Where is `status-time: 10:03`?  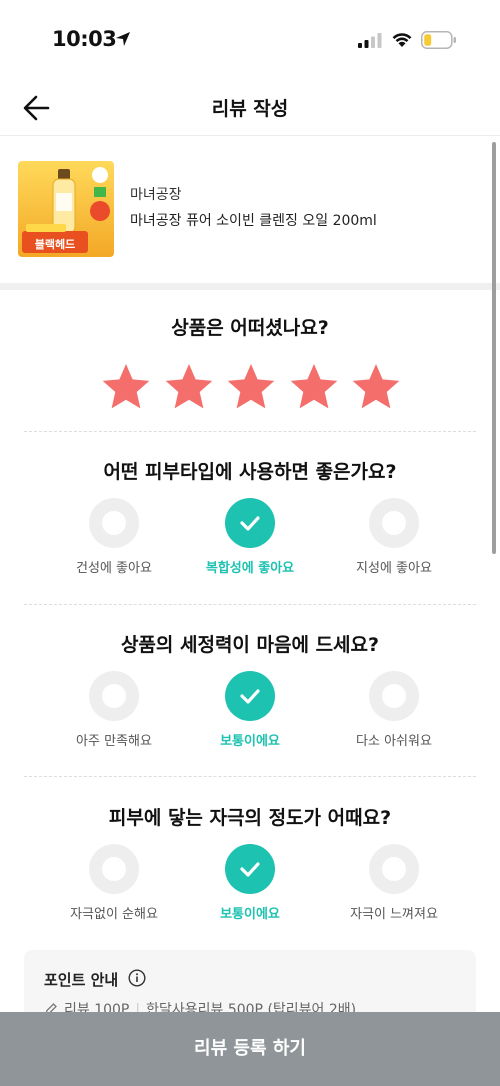
status-time: 10:03 is located at coordinates (84, 39).